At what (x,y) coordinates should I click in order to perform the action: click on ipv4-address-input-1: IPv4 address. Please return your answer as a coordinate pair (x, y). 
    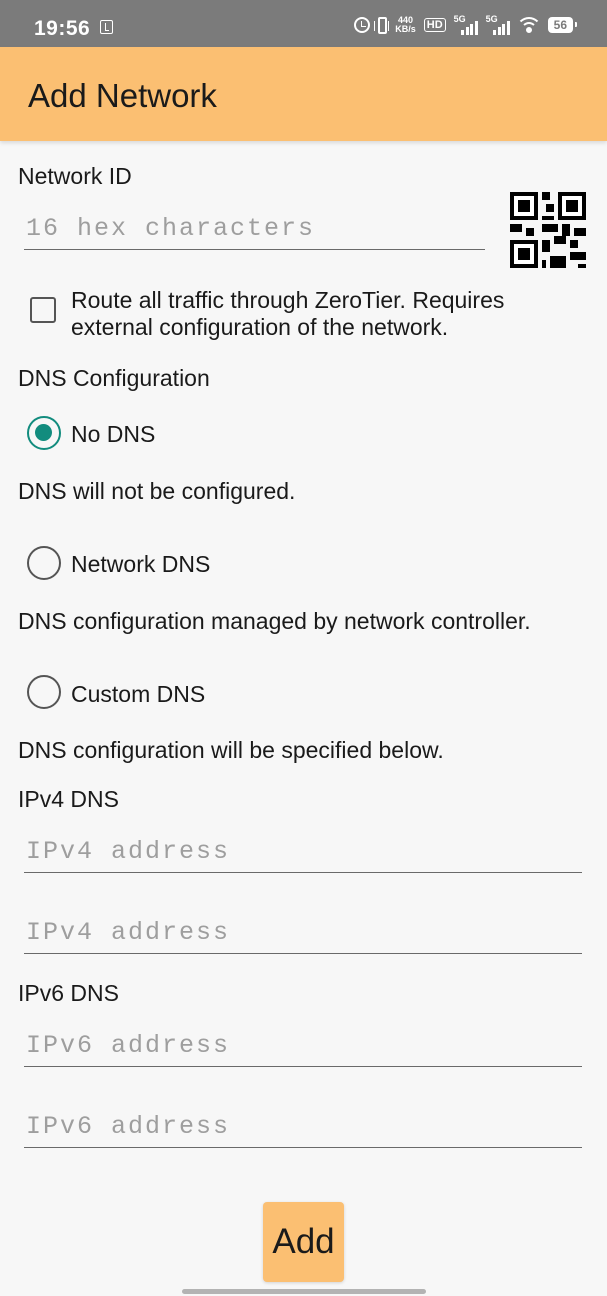
    Looking at the image, I should click on (303, 852).